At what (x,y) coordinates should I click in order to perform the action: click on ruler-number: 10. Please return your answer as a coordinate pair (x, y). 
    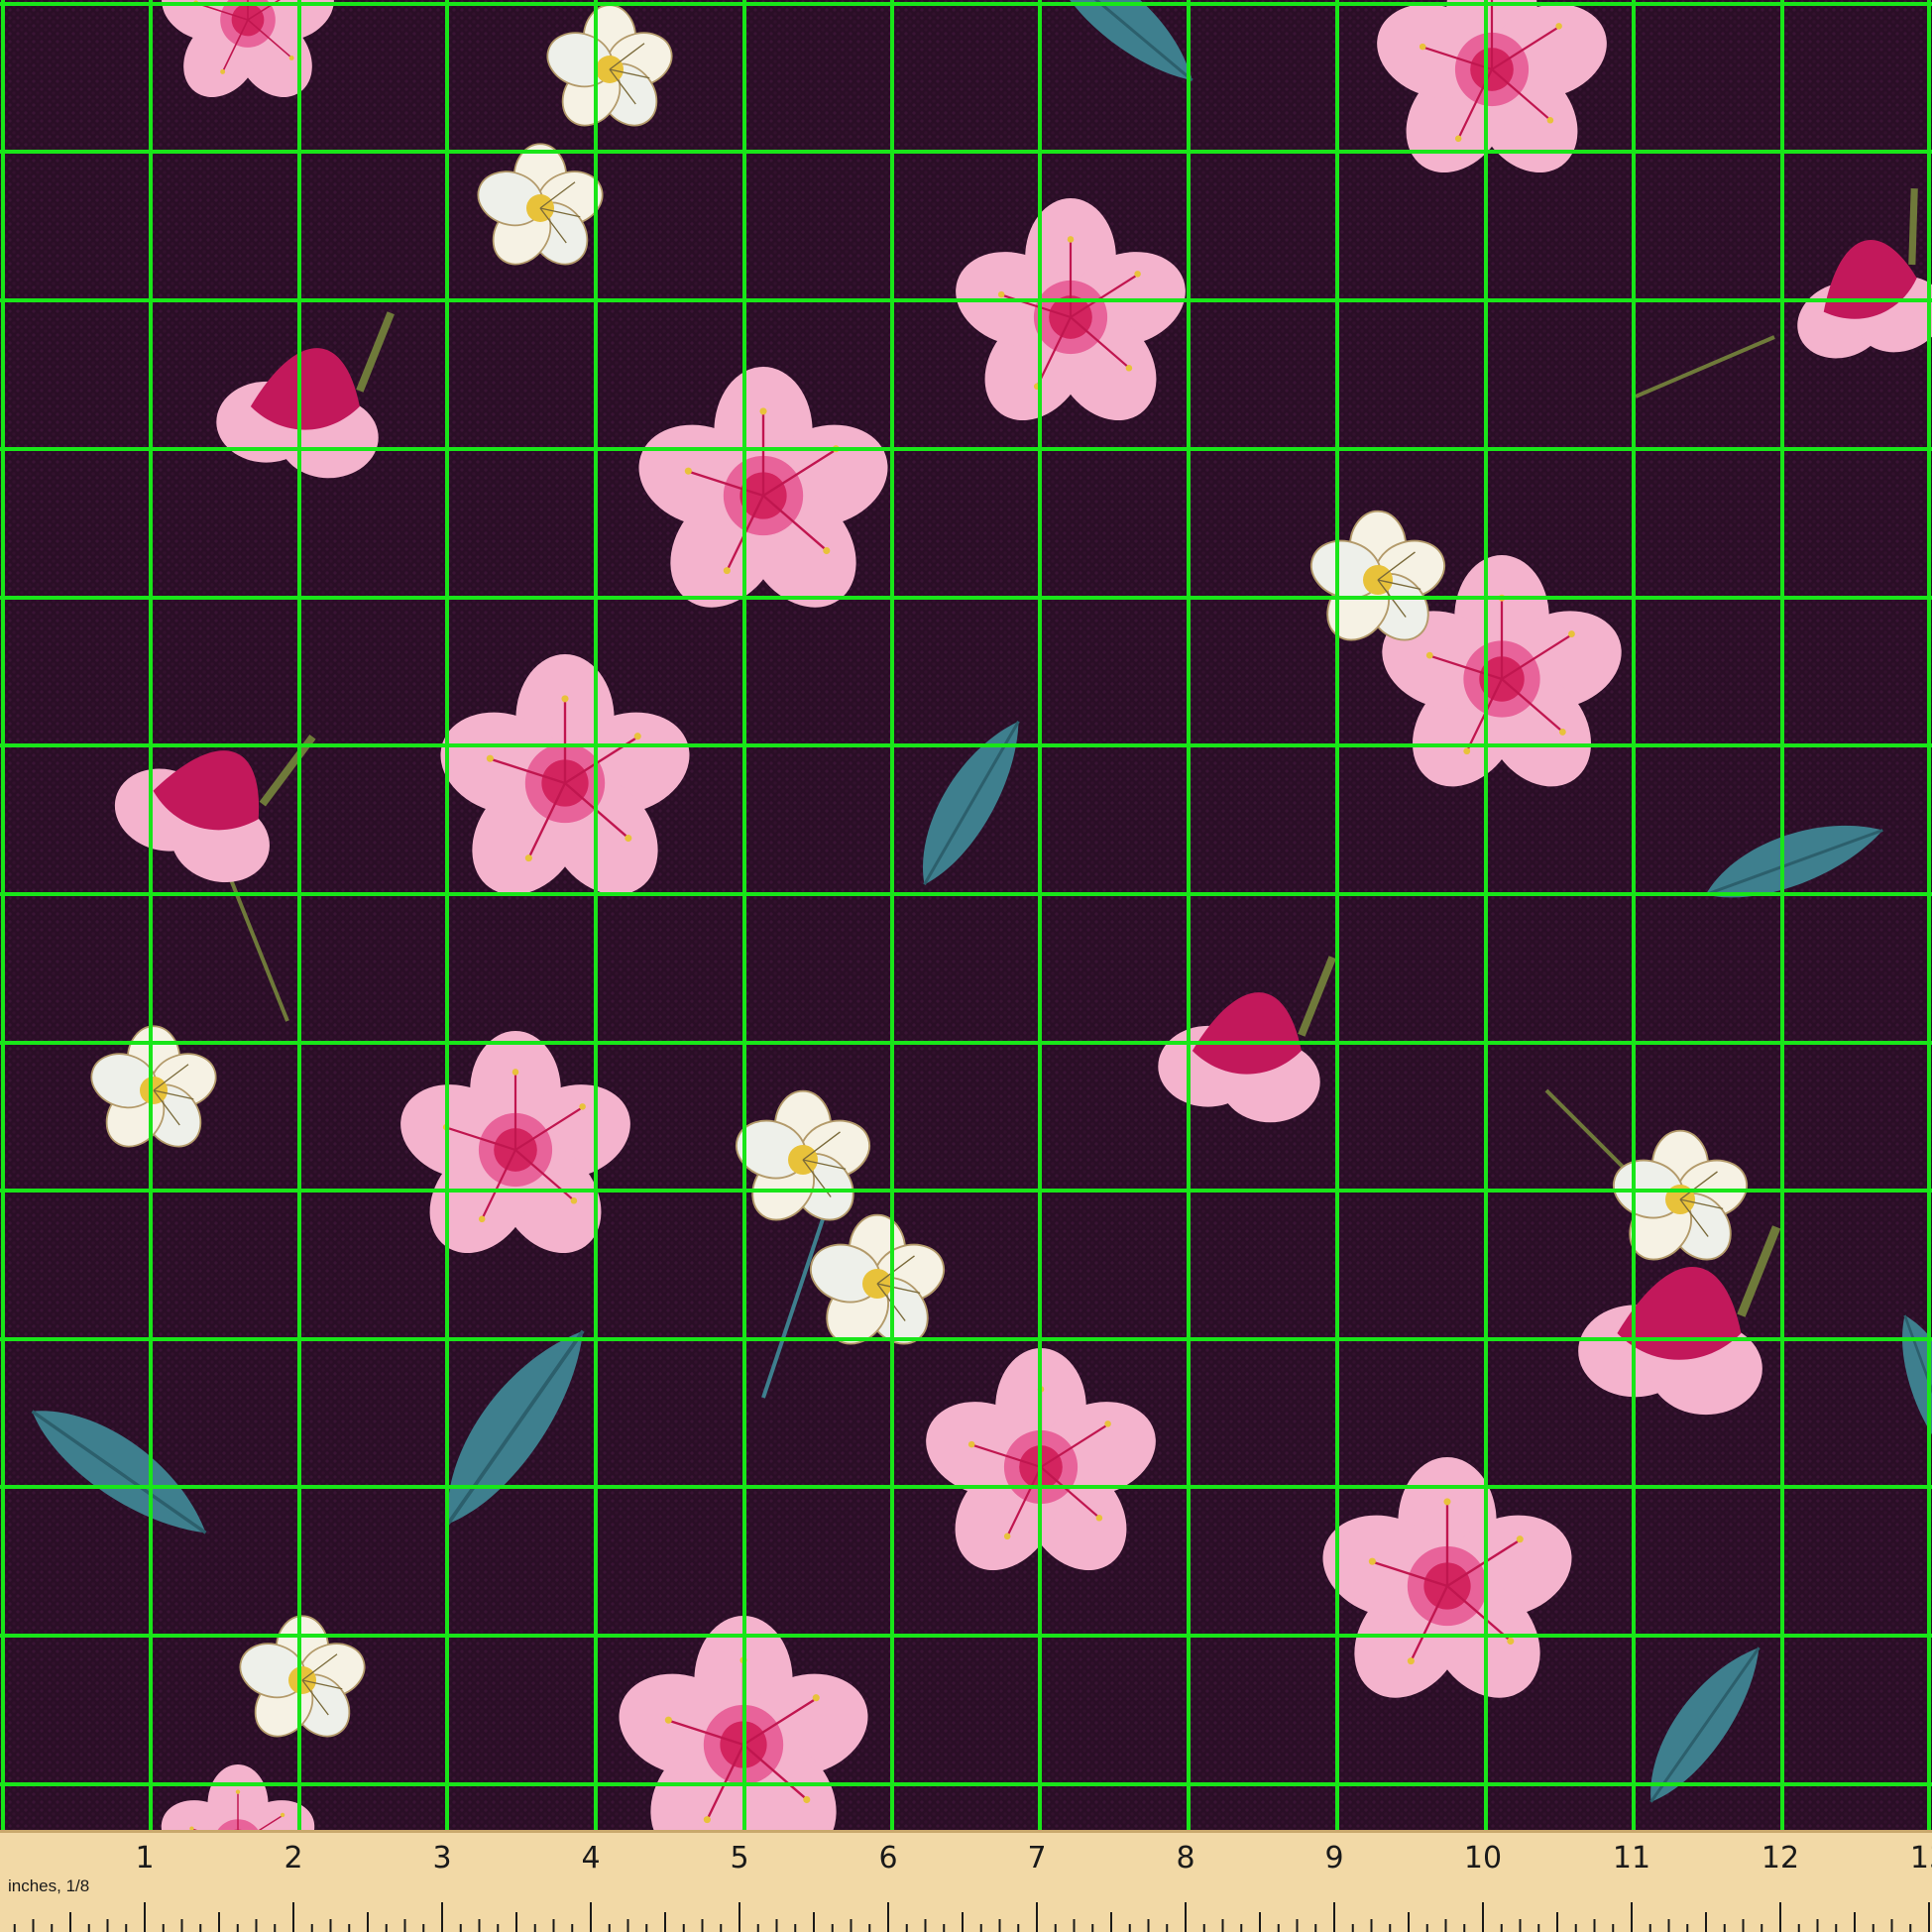
    Looking at the image, I should click on (1483, 1858).